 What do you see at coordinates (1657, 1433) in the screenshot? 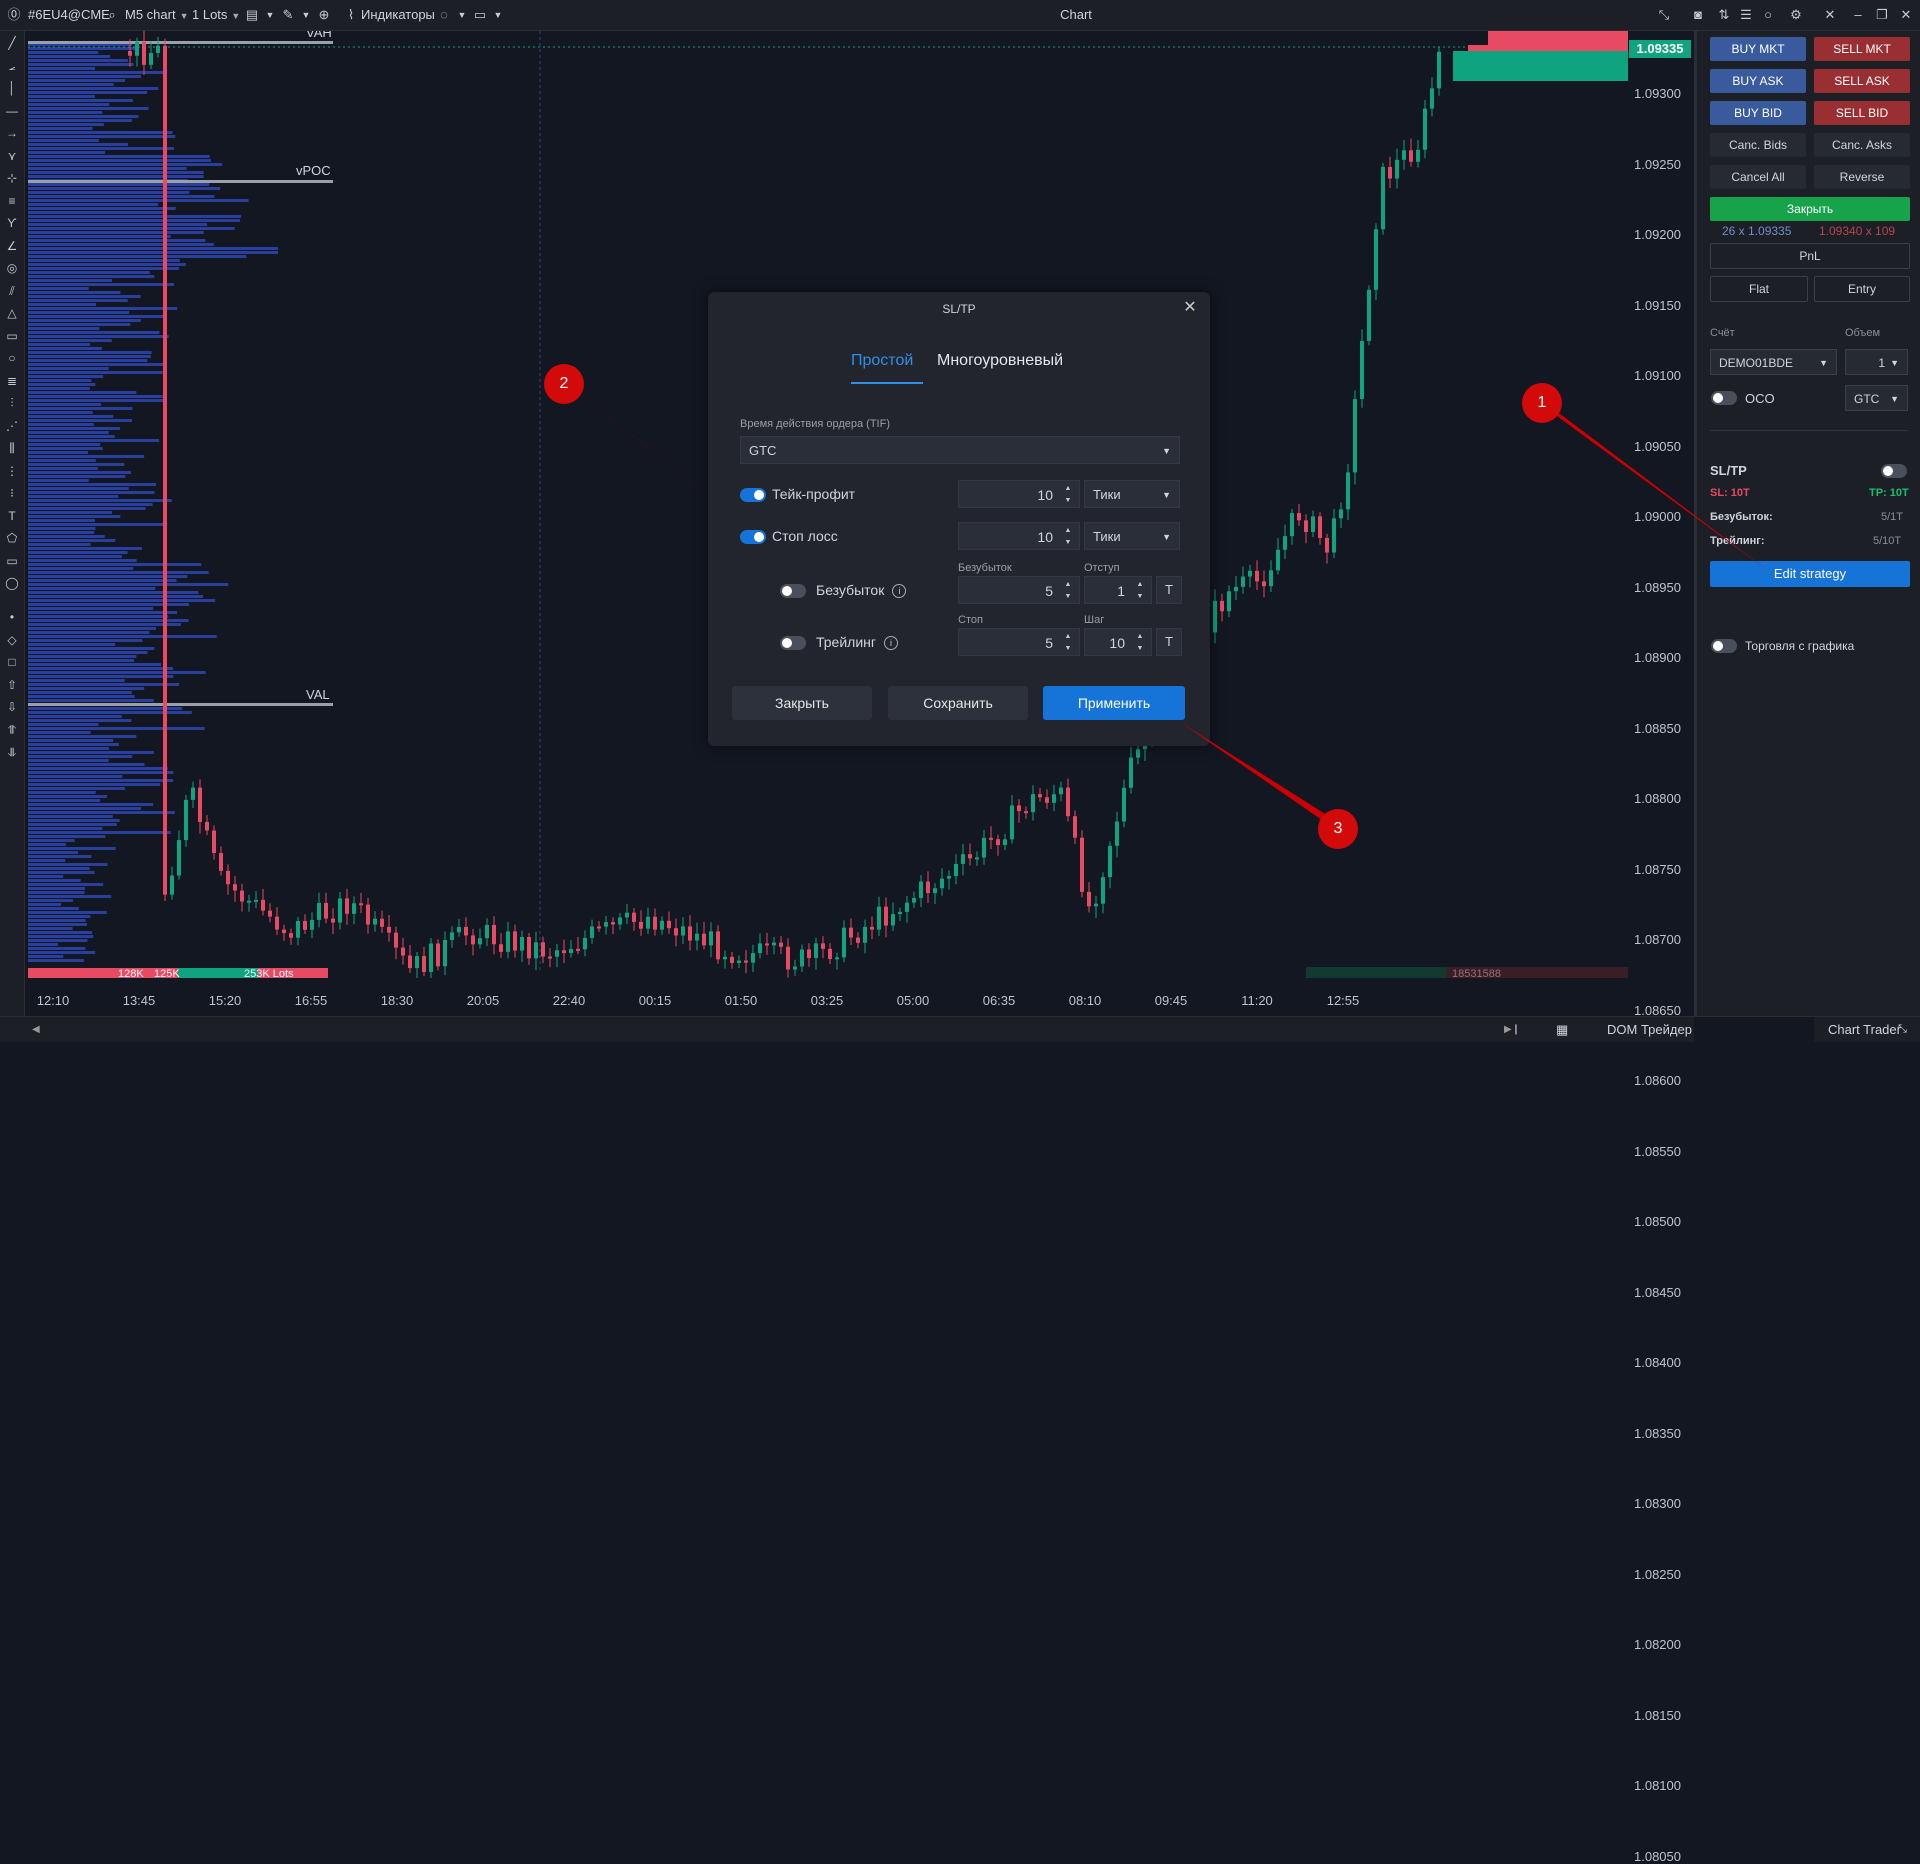
I see `price-tick-label: 1.08350` at bounding box center [1657, 1433].